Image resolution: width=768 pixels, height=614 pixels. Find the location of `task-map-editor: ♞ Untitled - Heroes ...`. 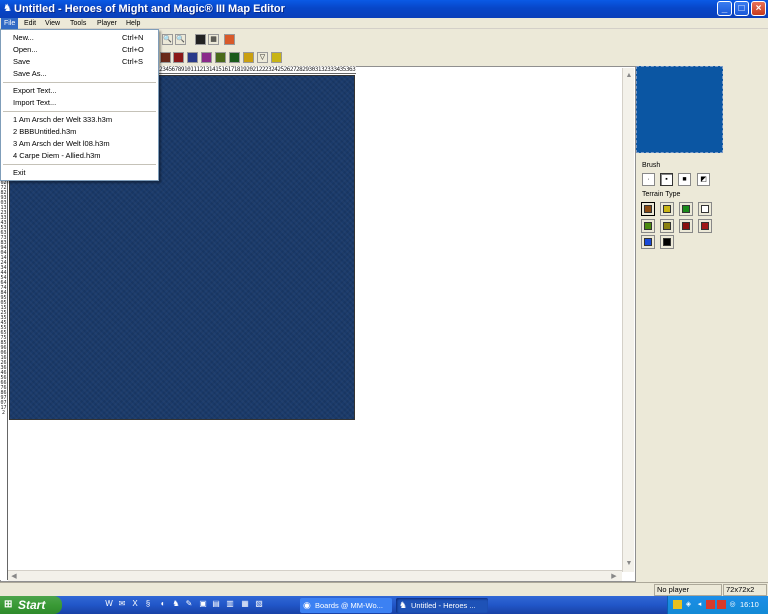

task-map-editor: ♞ Untitled - Heroes ... is located at coordinates (442, 605).